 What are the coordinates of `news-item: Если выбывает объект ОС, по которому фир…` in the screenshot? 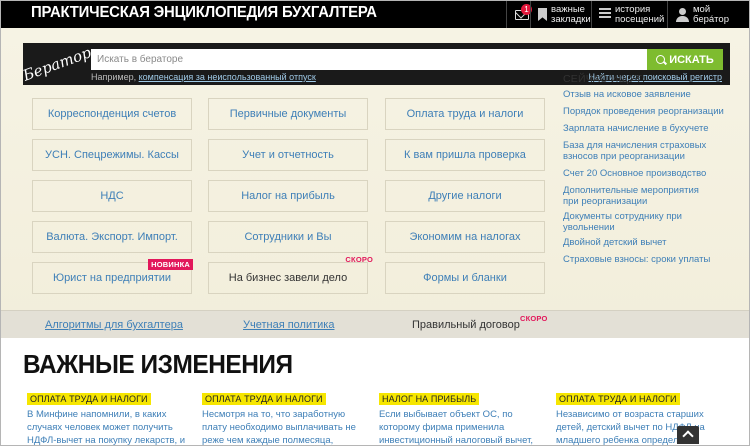 It's located at (459, 426).